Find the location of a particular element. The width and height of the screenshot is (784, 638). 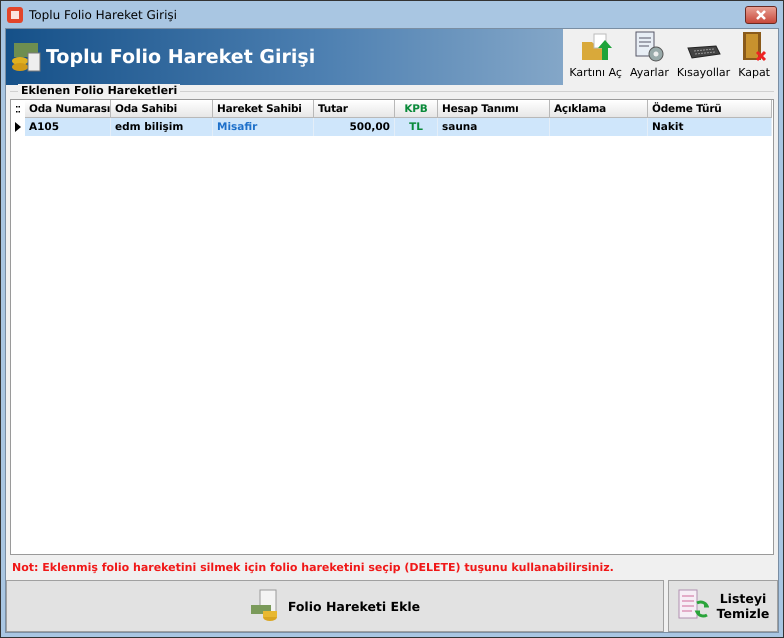

toolbar-button: Kapat is located at coordinates (754, 54).